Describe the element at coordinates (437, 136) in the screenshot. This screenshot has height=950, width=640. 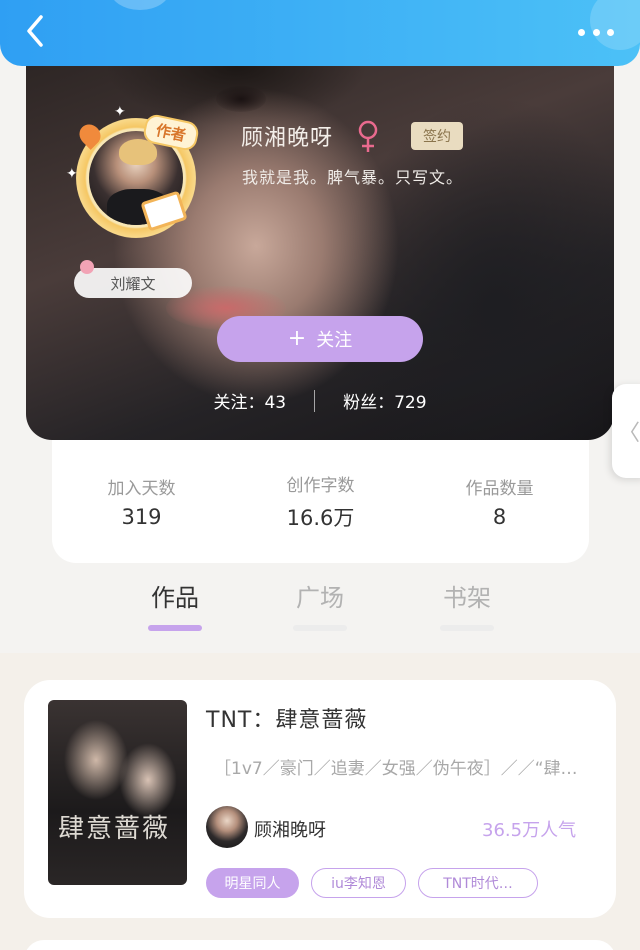
I see `contract-badge: 签约` at that location.